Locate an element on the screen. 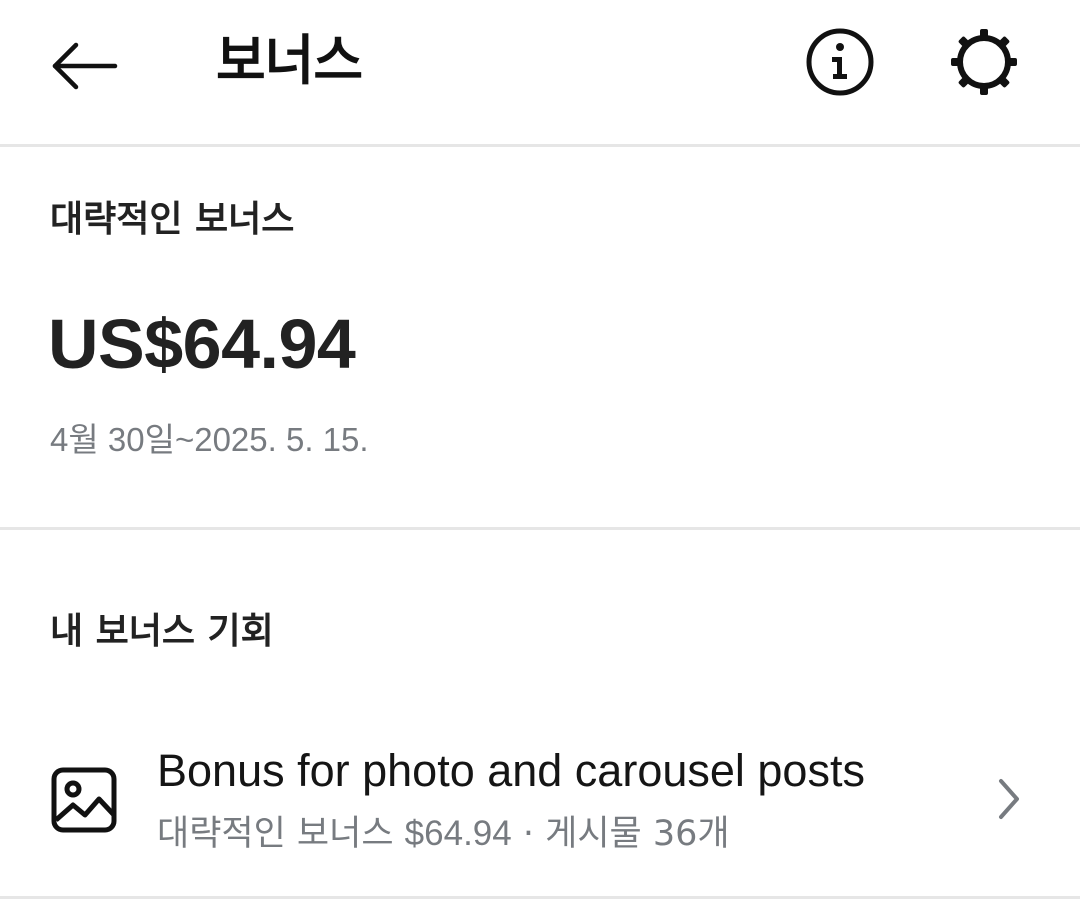  opportunity-post-count: 게시물 36개 is located at coordinates (637, 834).